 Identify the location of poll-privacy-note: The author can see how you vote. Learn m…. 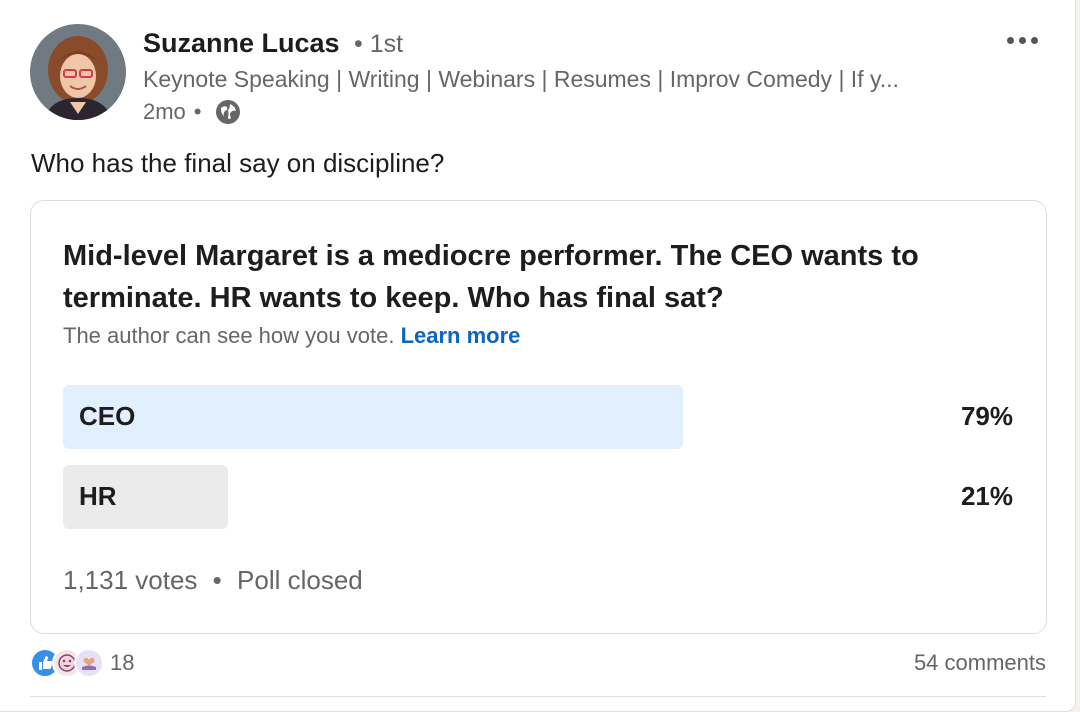
(291, 336).